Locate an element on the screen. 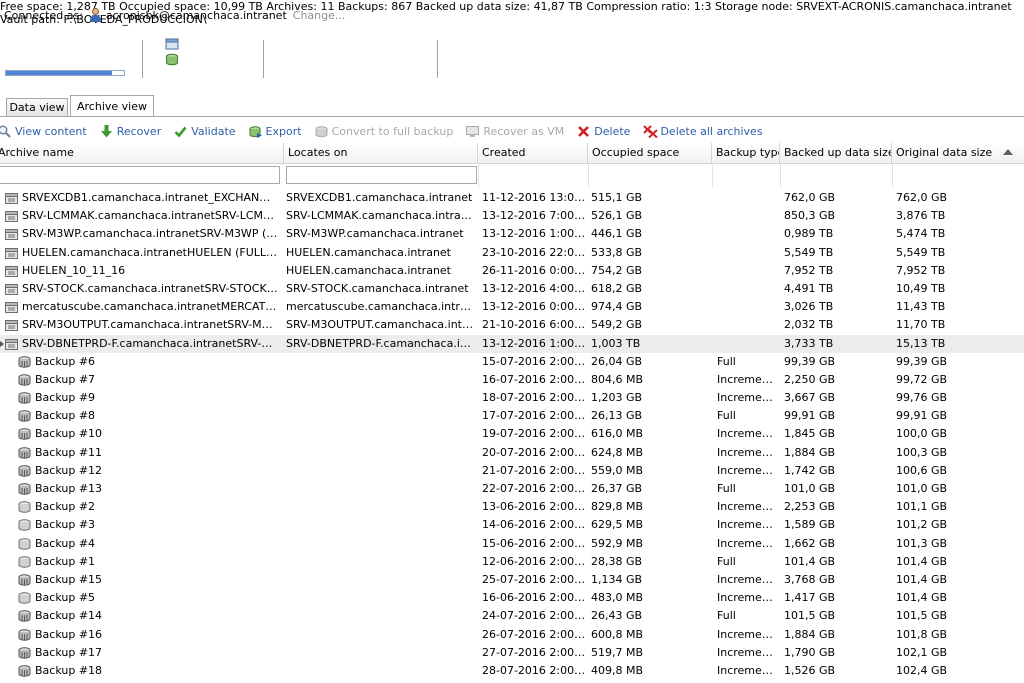 This screenshot has height=683, width=1024. column-header-occupied-space: Occupied space is located at coordinates (650, 153).